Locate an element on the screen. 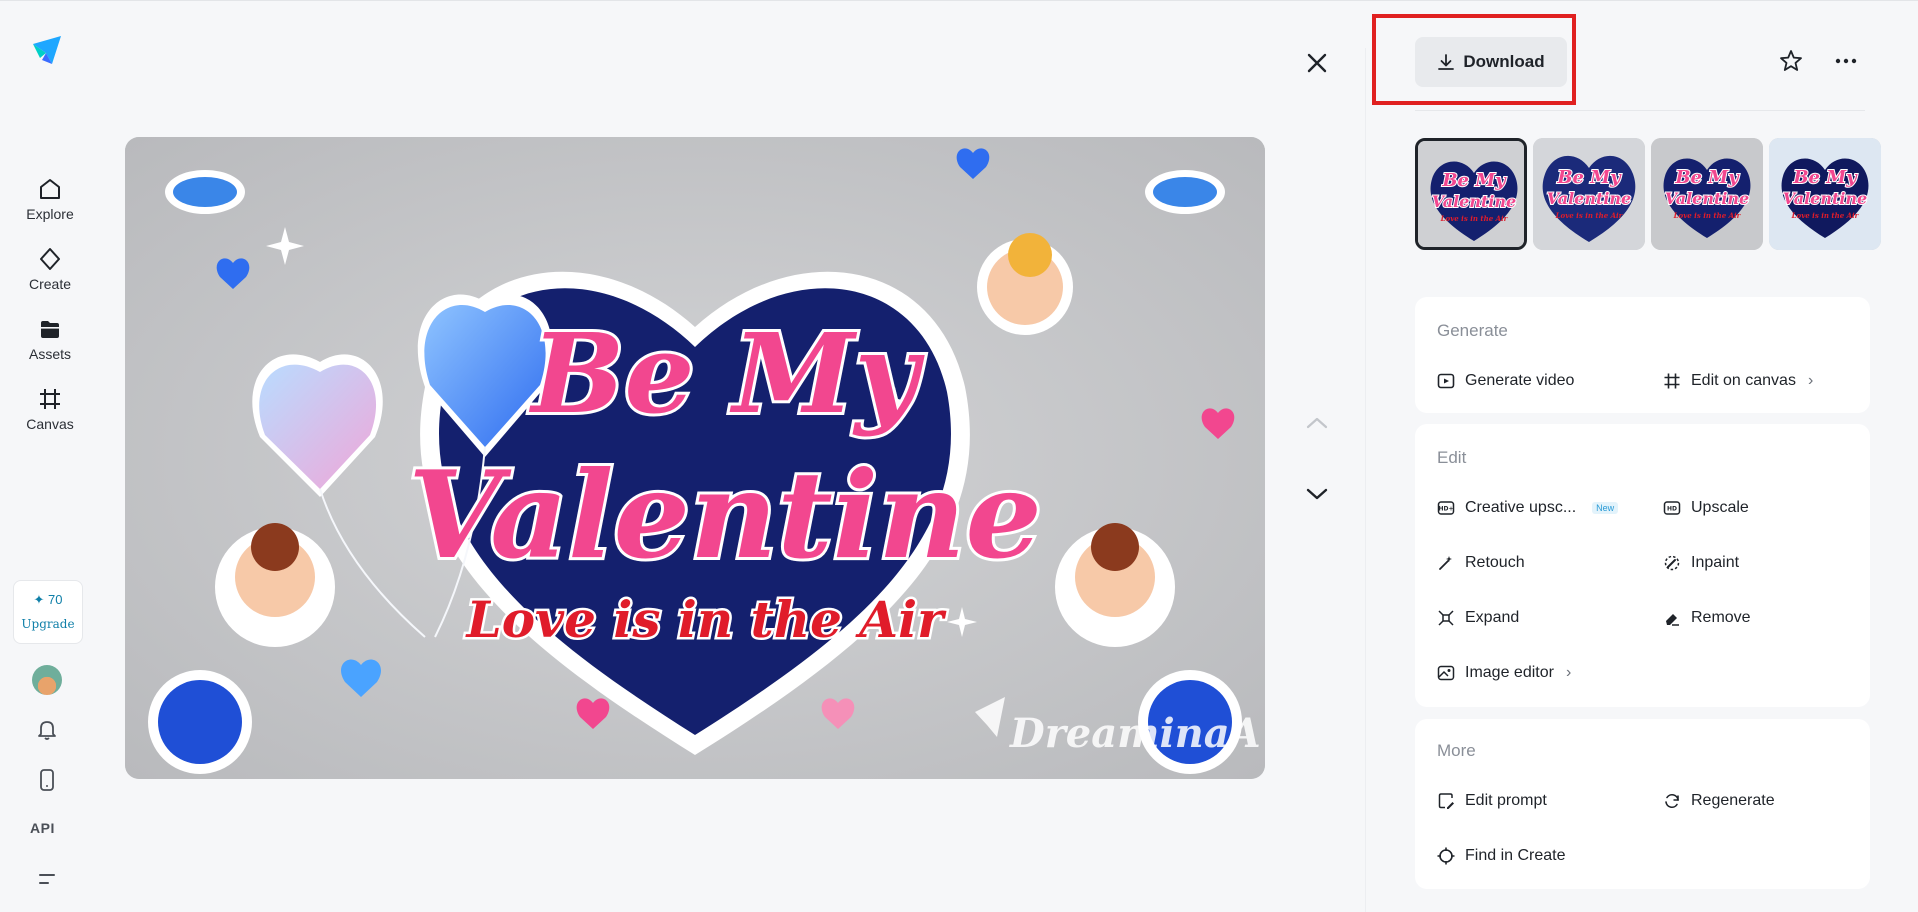 This screenshot has height=912, width=1918. credits-count: ✦ 70 is located at coordinates (48, 599).